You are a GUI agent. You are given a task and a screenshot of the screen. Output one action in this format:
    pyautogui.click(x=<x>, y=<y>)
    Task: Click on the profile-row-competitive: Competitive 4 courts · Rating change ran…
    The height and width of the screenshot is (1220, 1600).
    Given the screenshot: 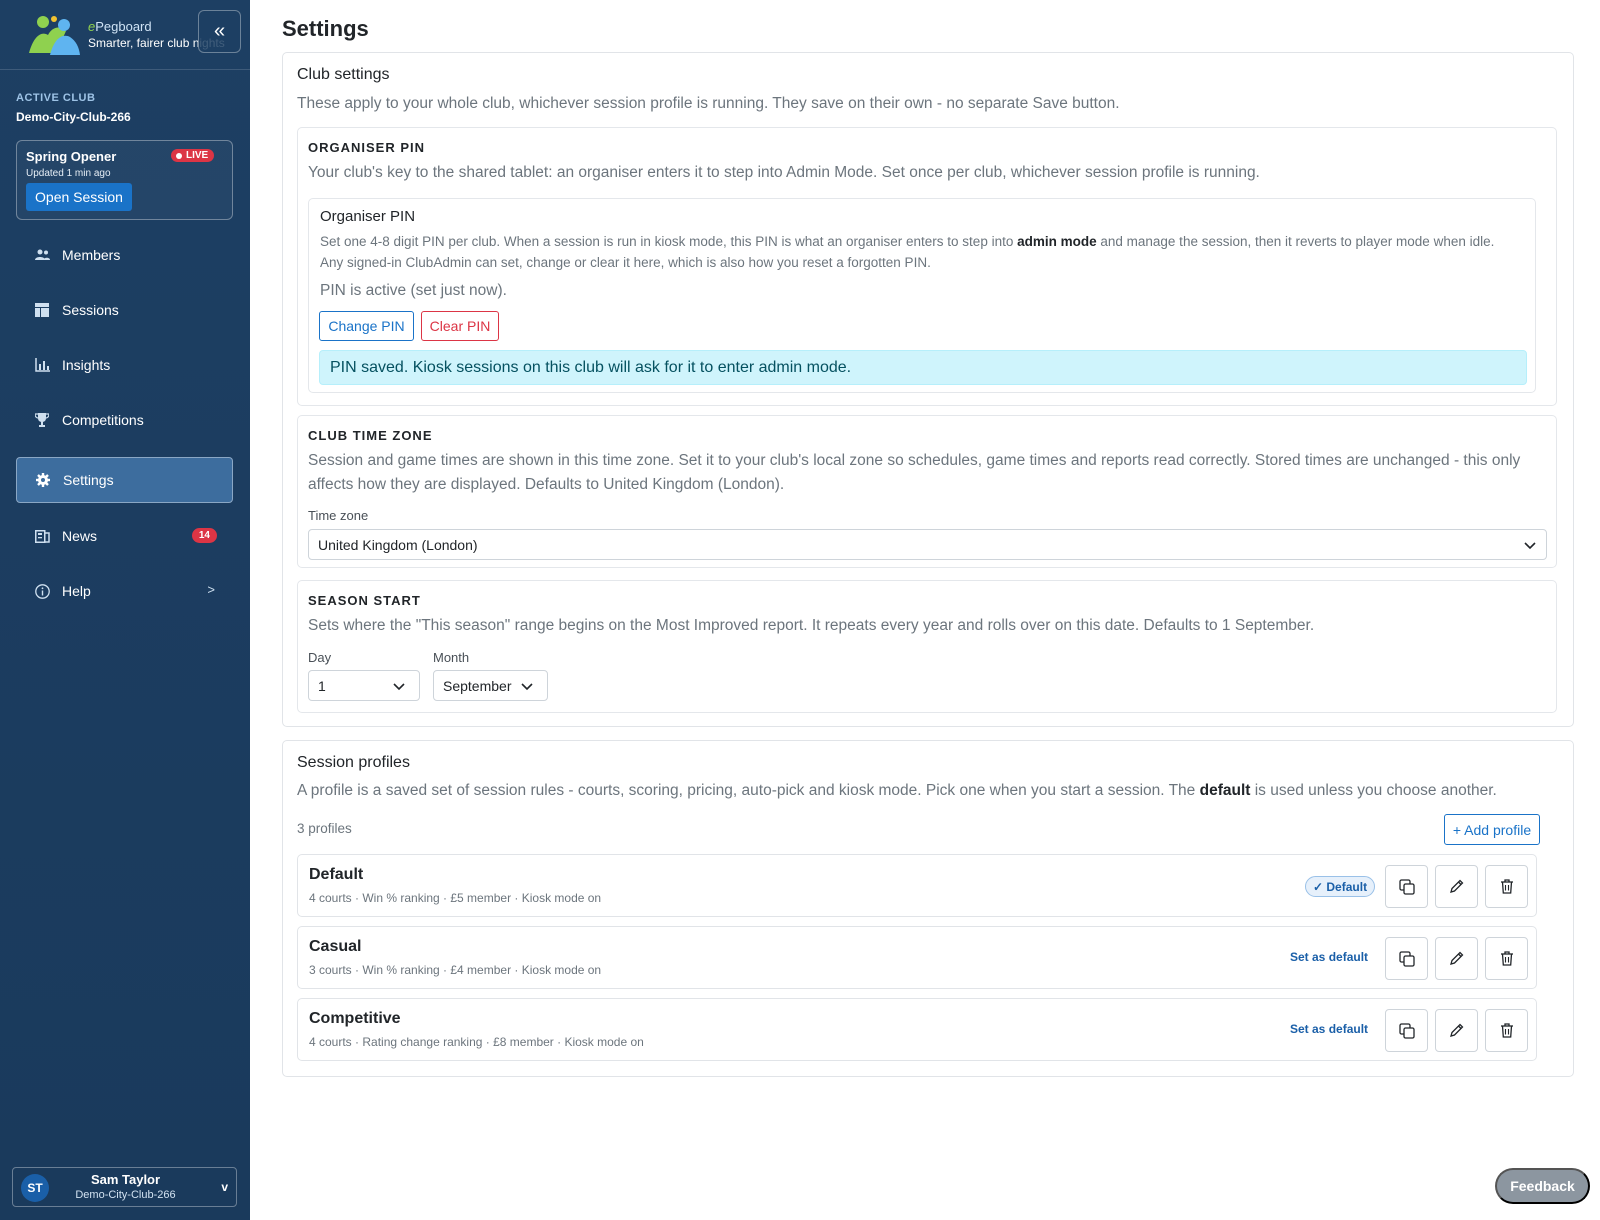 What is the action you would take?
    pyautogui.click(x=917, y=1029)
    